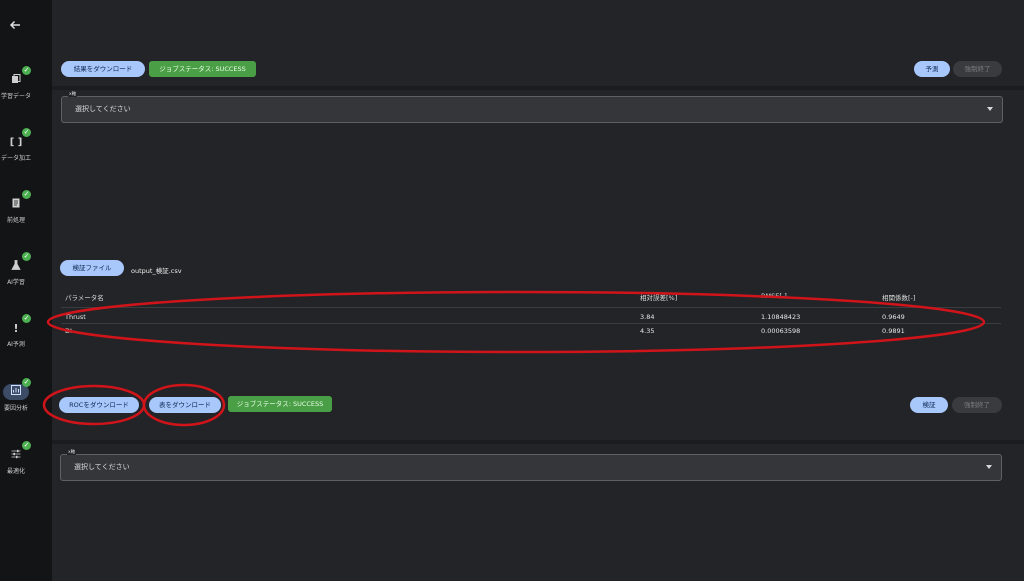 This screenshot has width=1024, height=581. What do you see at coordinates (68, 331) in the screenshot?
I see `table-cell: DI` at bounding box center [68, 331].